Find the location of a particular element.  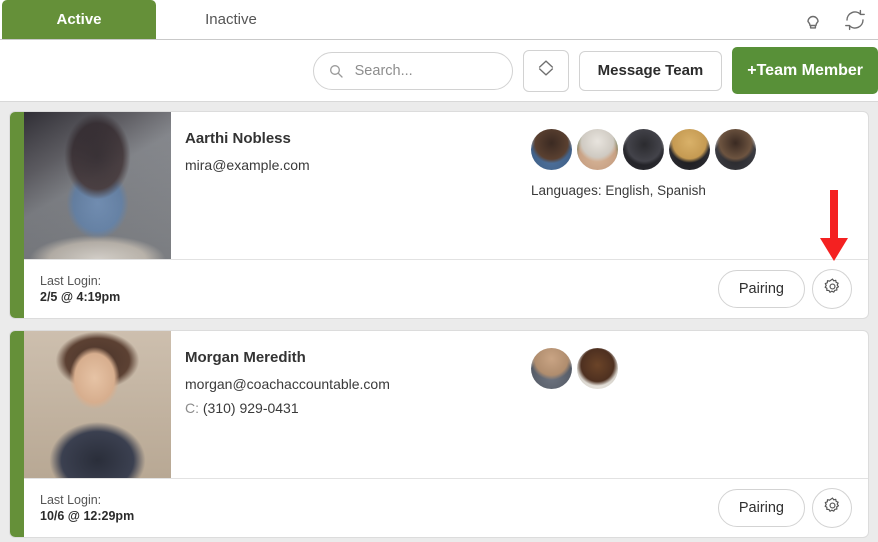

member-name: Aarthi Nobless is located at coordinates (238, 138).